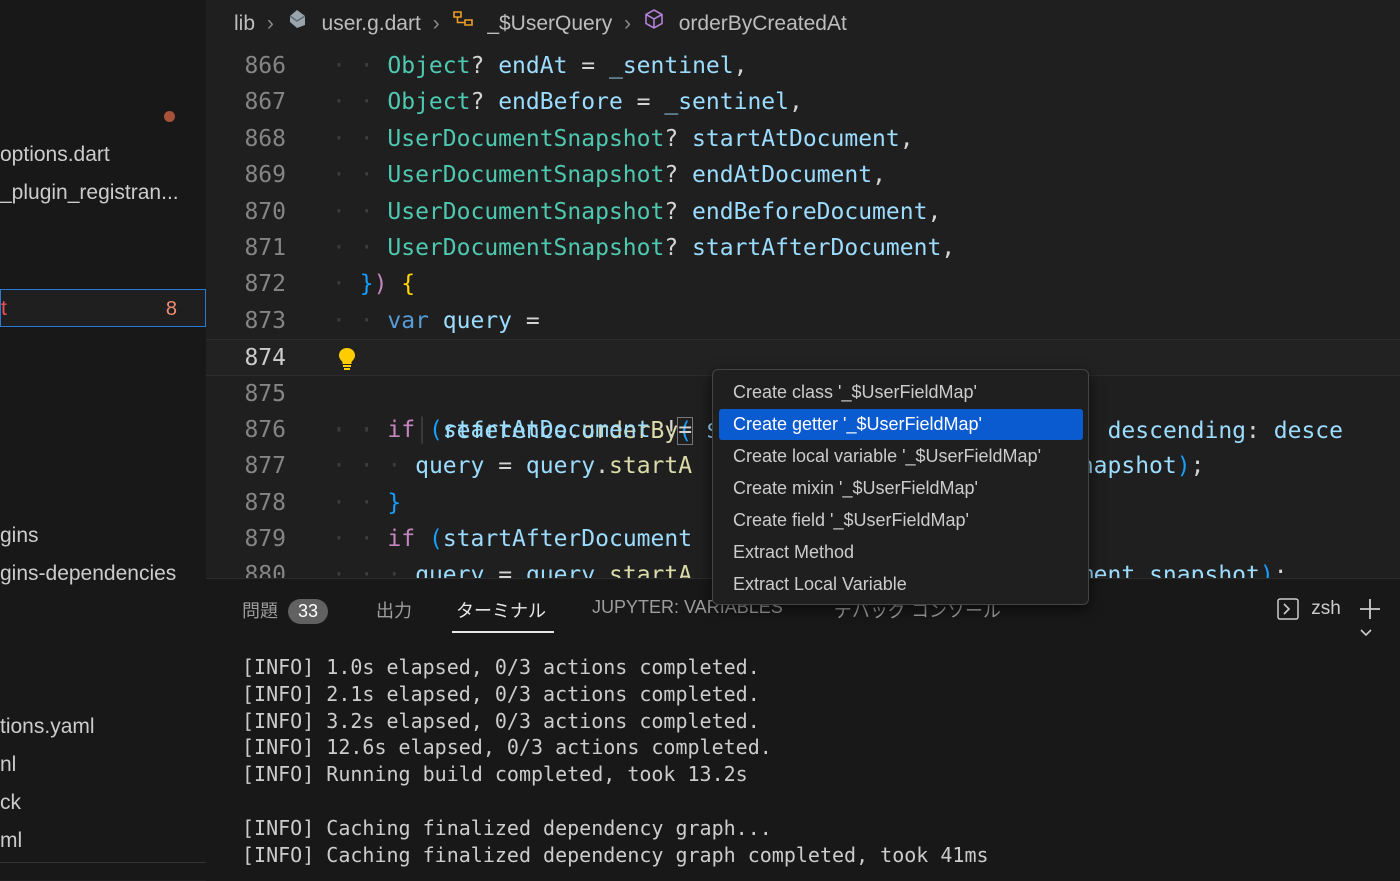 This screenshot has height=881, width=1400. I want to click on code-line: 867 · · Object? endBefore = _sentinel,, so click(803, 102).